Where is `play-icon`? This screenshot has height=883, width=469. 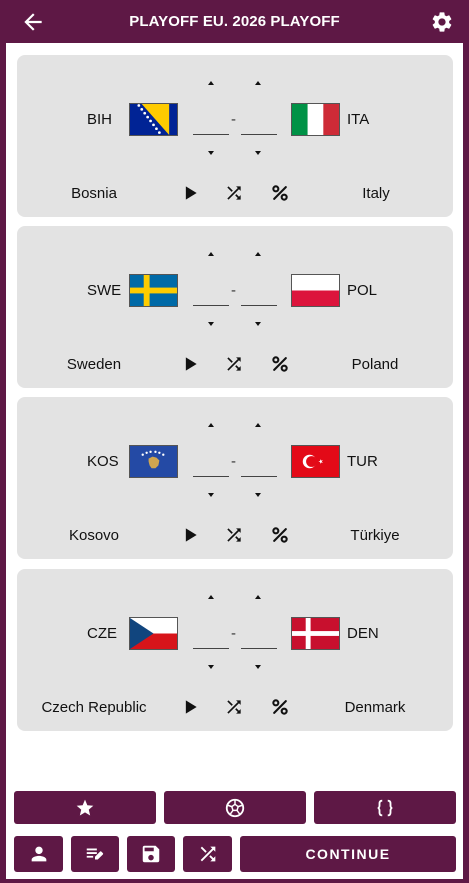
play-icon is located at coordinates (191, 364).